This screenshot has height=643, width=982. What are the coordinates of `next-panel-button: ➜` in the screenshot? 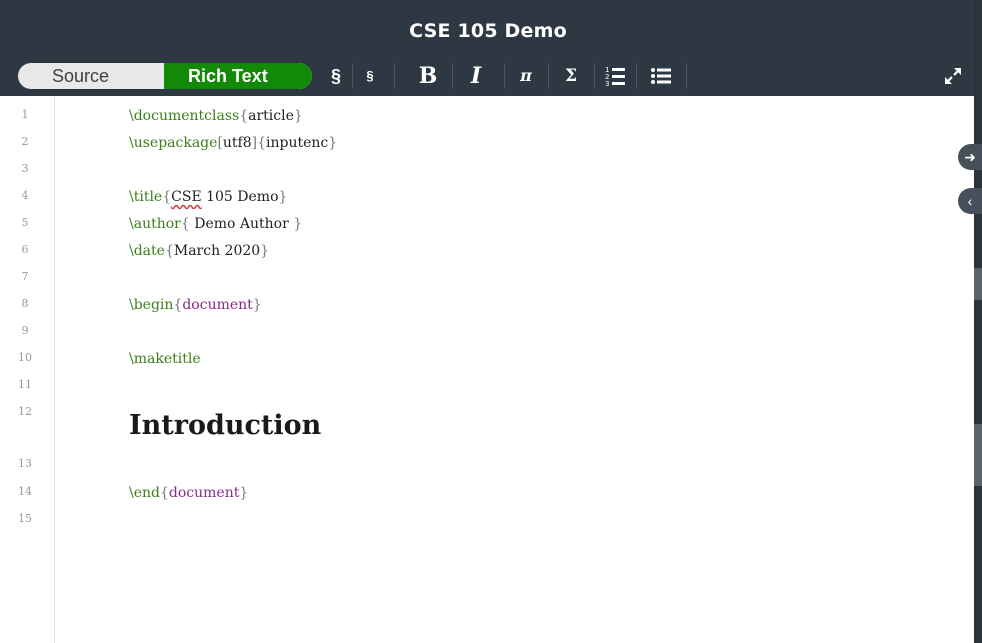 It's located at (970, 157).